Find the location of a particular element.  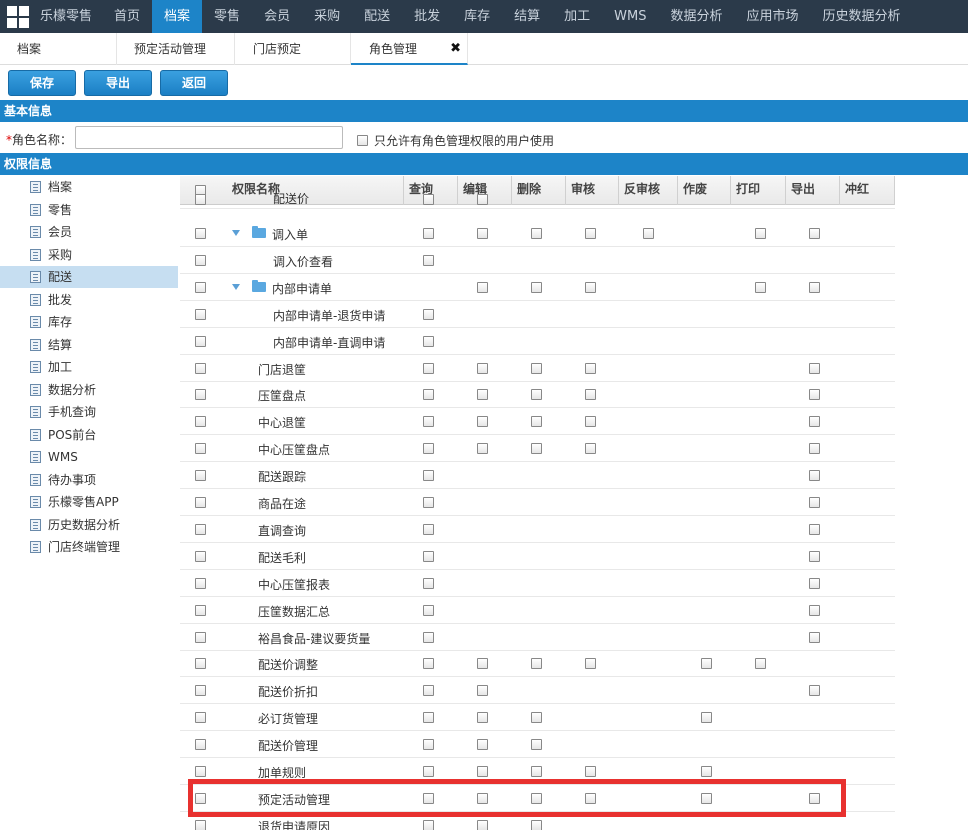

nav-item: 批发 is located at coordinates (427, 16).